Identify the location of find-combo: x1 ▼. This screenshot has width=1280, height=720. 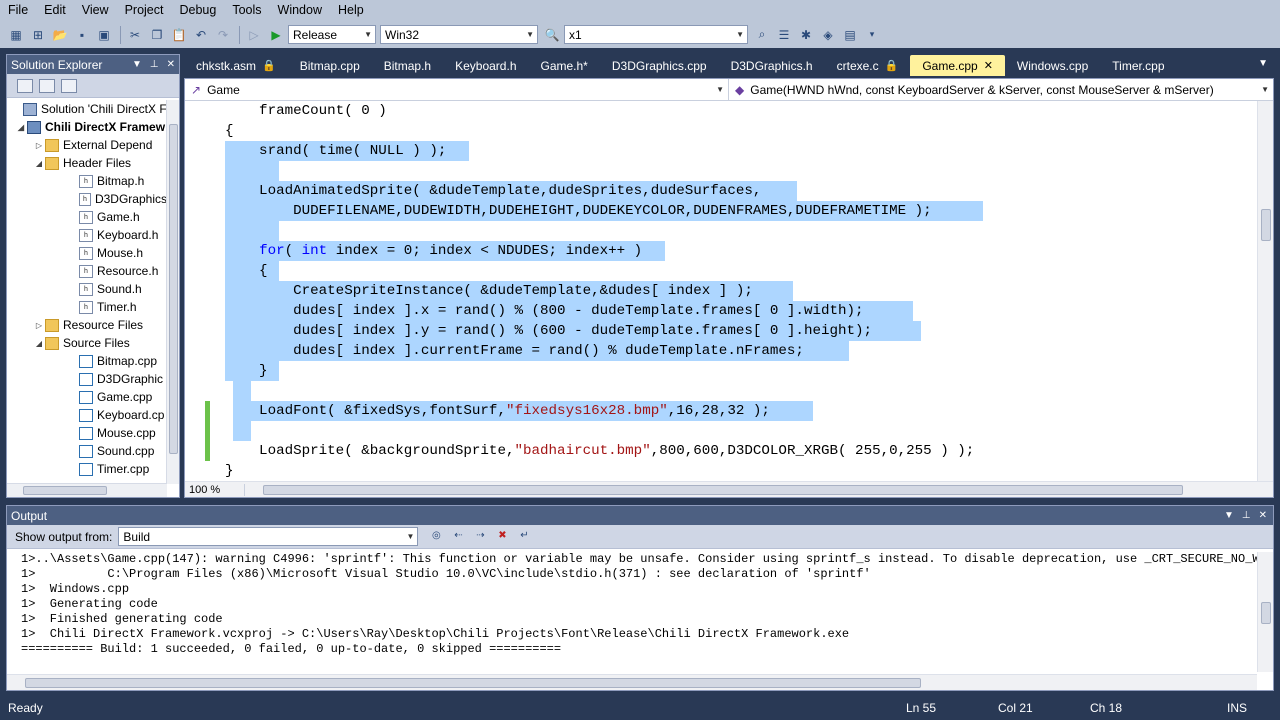
(656, 34).